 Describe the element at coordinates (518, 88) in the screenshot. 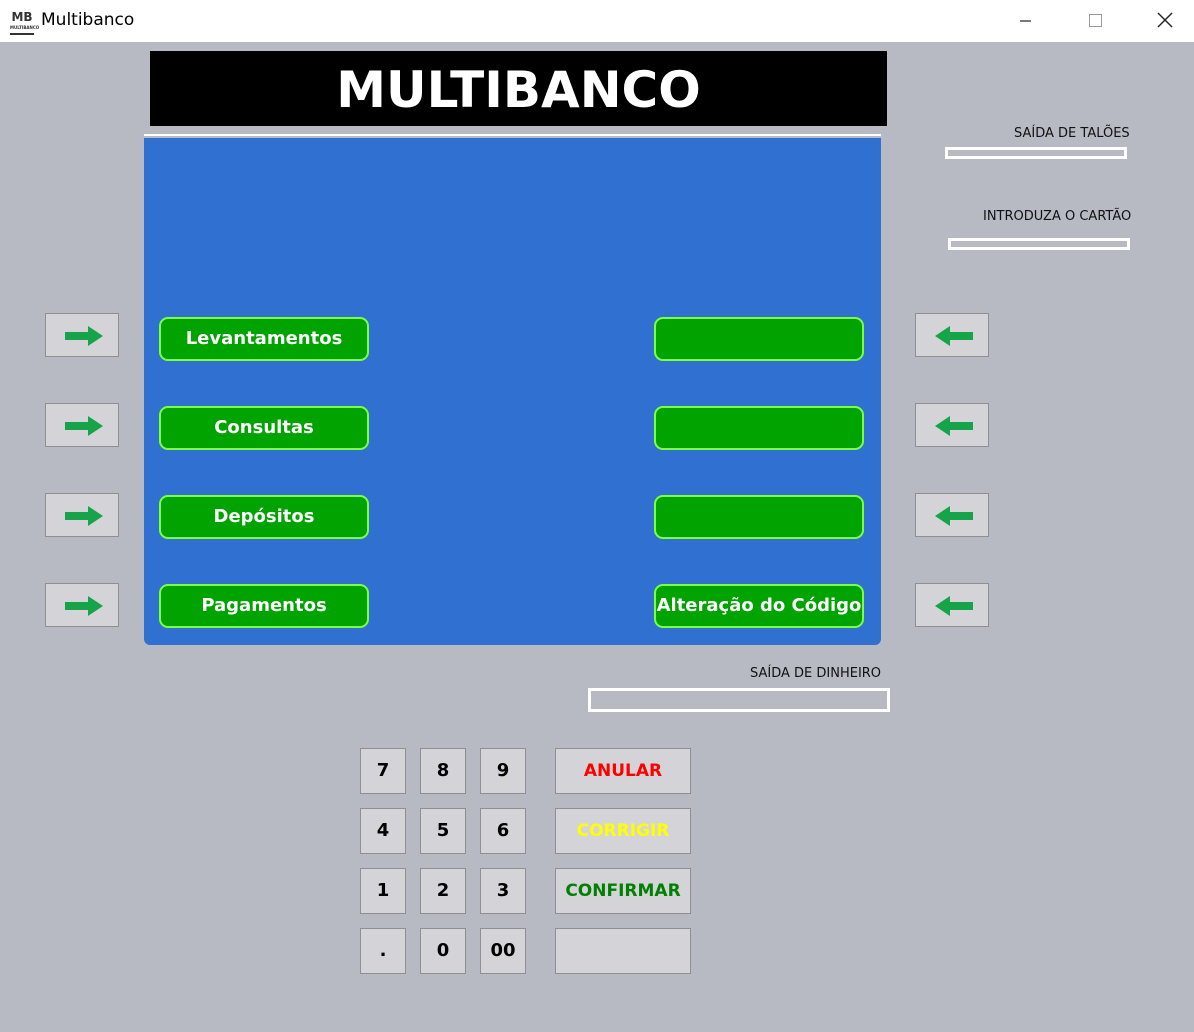

I see `multibanco-banner: MULTIBANCO` at that location.